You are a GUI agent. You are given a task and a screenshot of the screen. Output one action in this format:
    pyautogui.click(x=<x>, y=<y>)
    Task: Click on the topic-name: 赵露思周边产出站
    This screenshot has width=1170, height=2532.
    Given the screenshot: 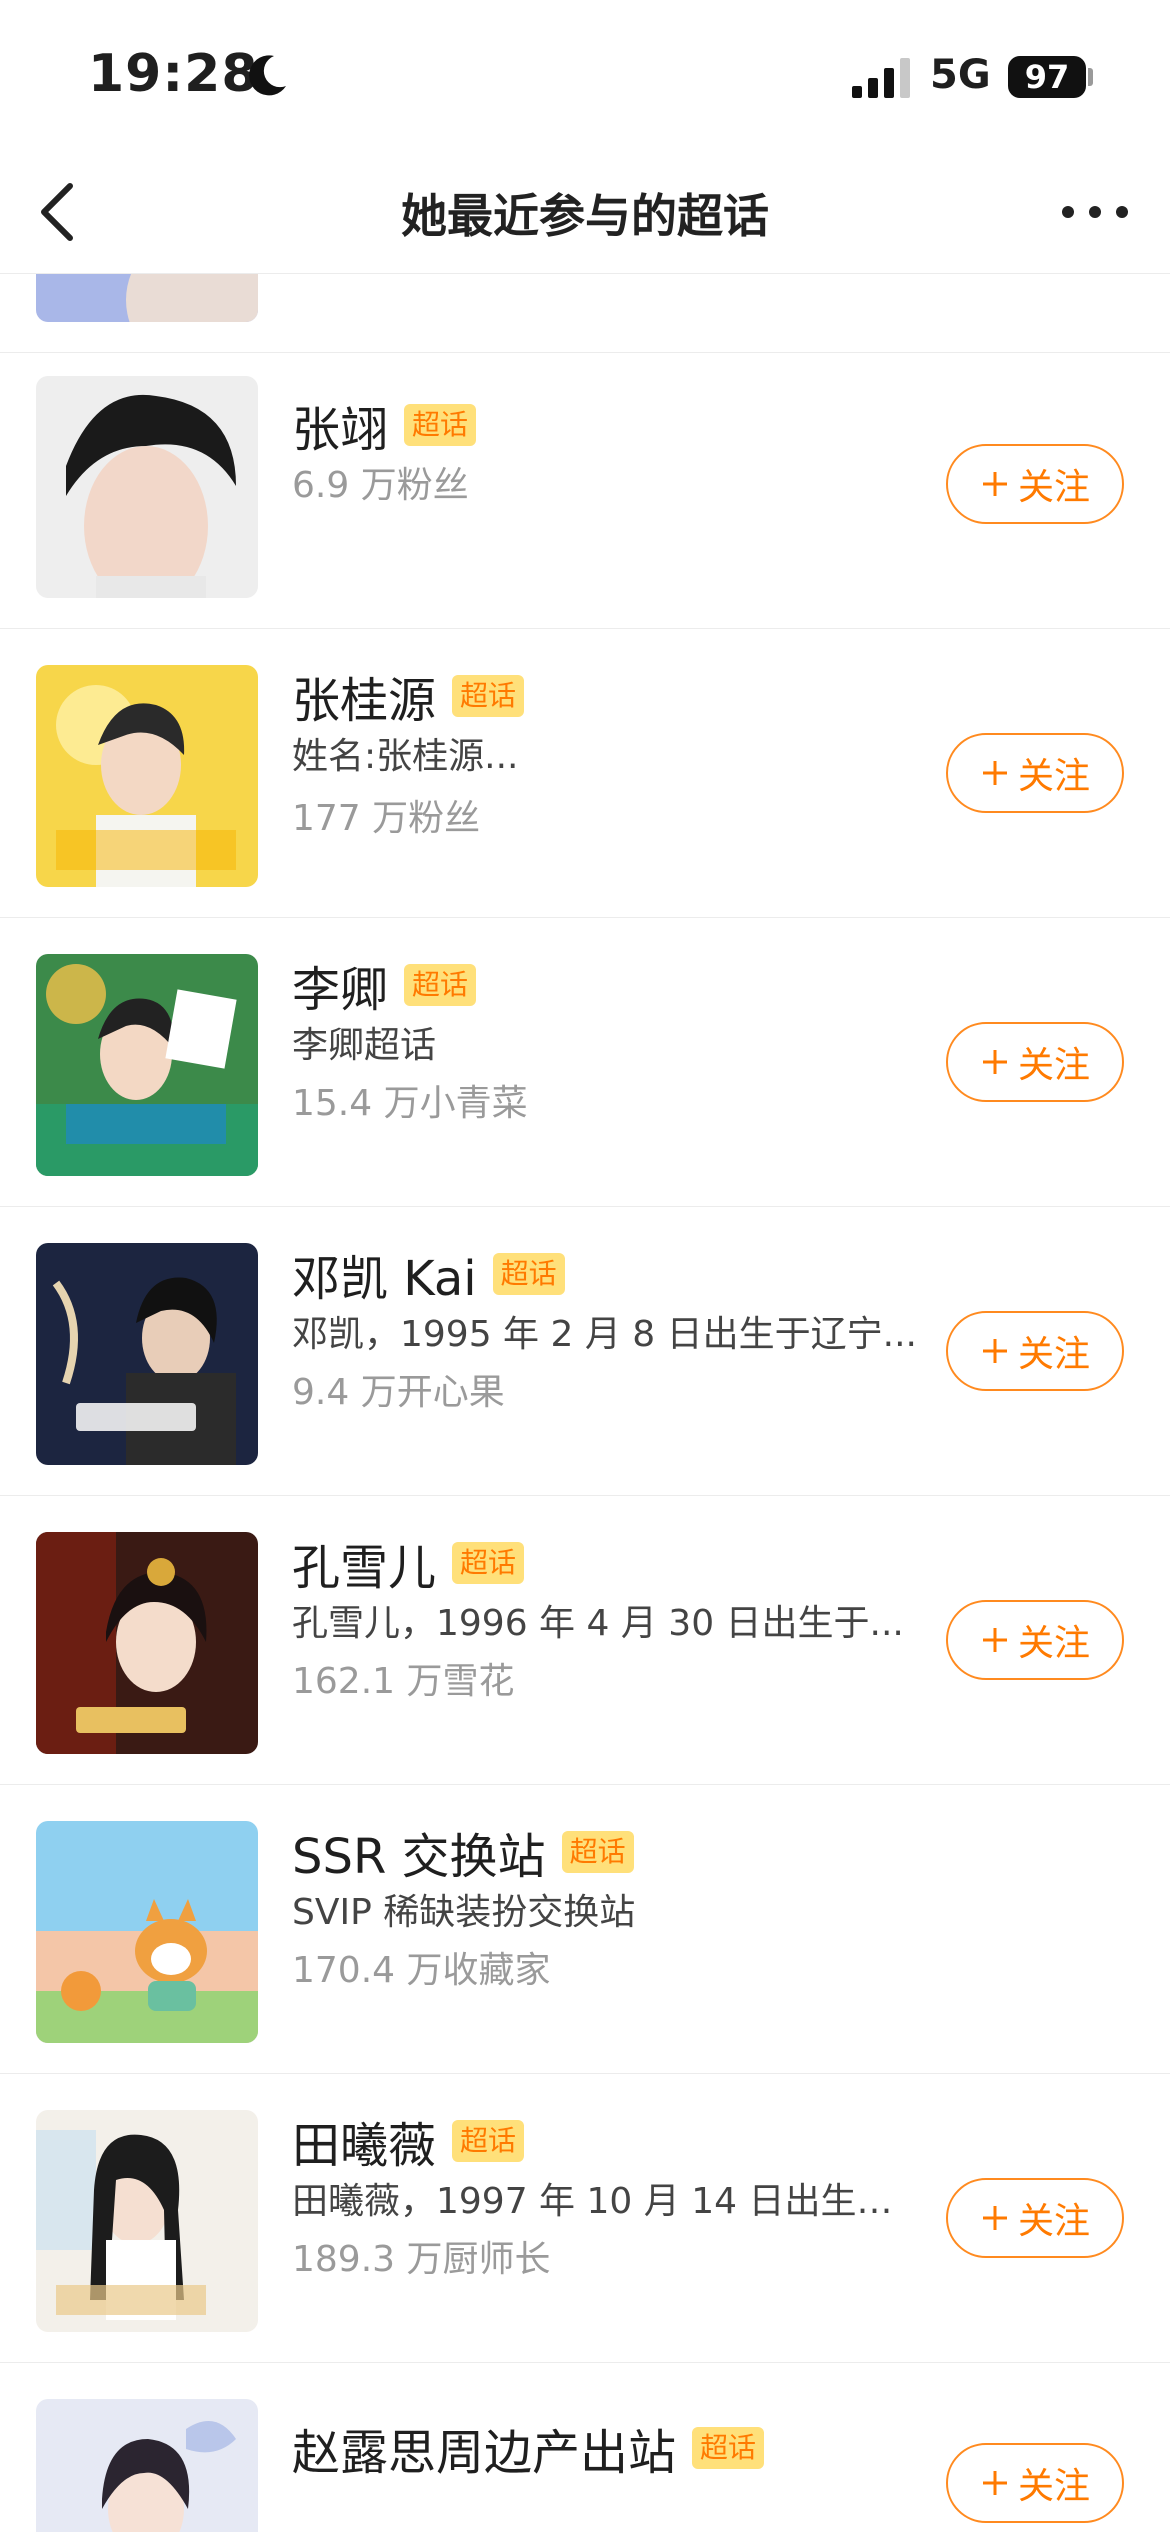 What is the action you would take?
    pyautogui.click(x=484, y=2448)
    